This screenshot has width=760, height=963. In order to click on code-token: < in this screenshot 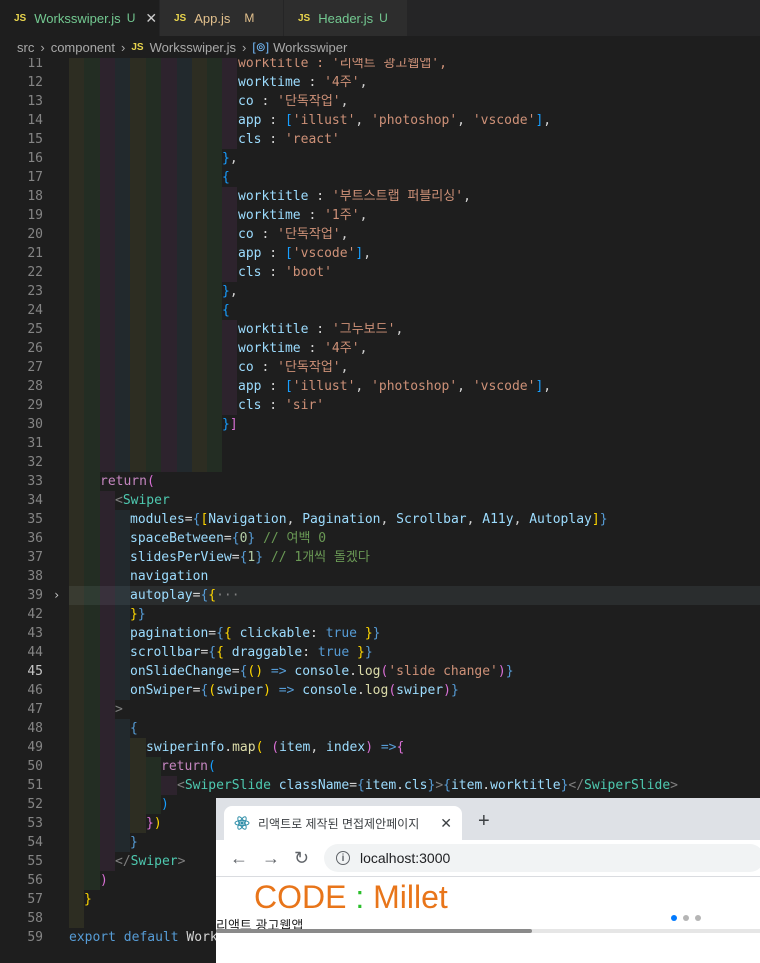, I will do `click(181, 785)`.